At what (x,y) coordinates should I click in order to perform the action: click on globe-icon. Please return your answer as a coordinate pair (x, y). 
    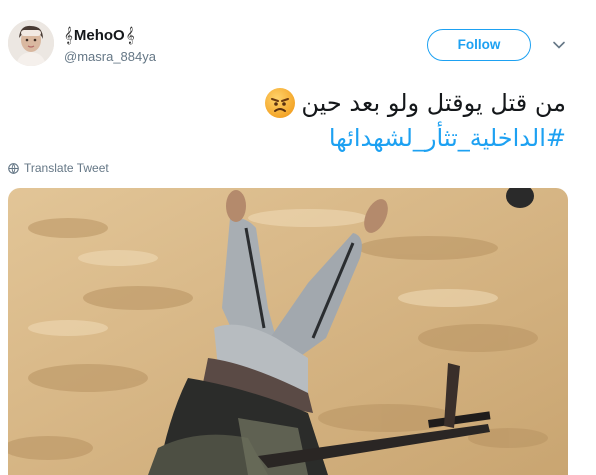
    Looking at the image, I should click on (13, 168).